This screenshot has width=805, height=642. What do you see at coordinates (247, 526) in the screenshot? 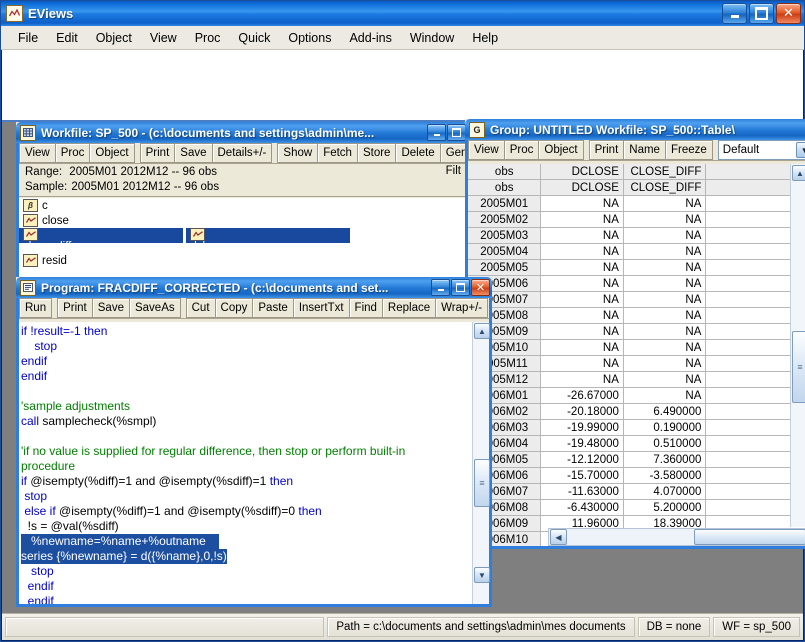
I see `code-line: !s = @val(%sdiff)` at bounding box center [247, 526].